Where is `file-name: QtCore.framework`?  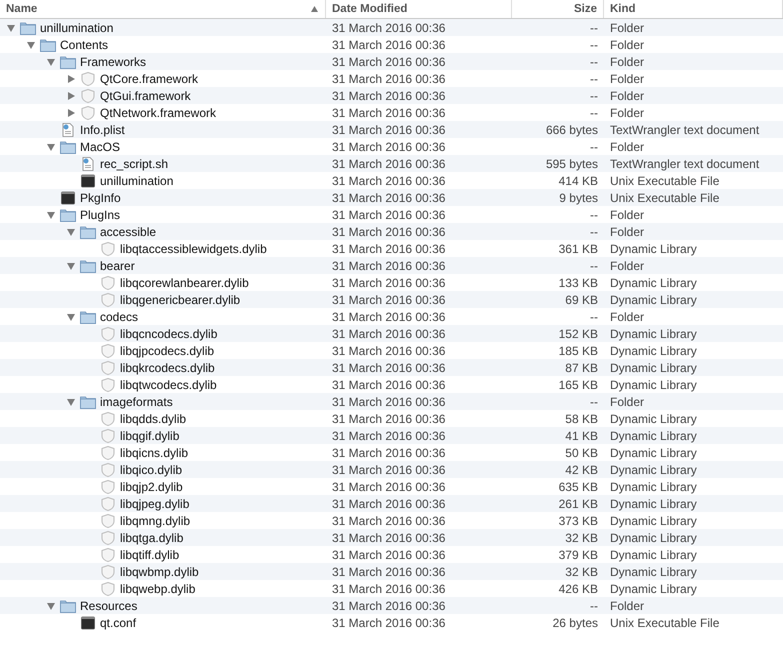
file-name: QtCore.framework is located at coordinates (149, 79).